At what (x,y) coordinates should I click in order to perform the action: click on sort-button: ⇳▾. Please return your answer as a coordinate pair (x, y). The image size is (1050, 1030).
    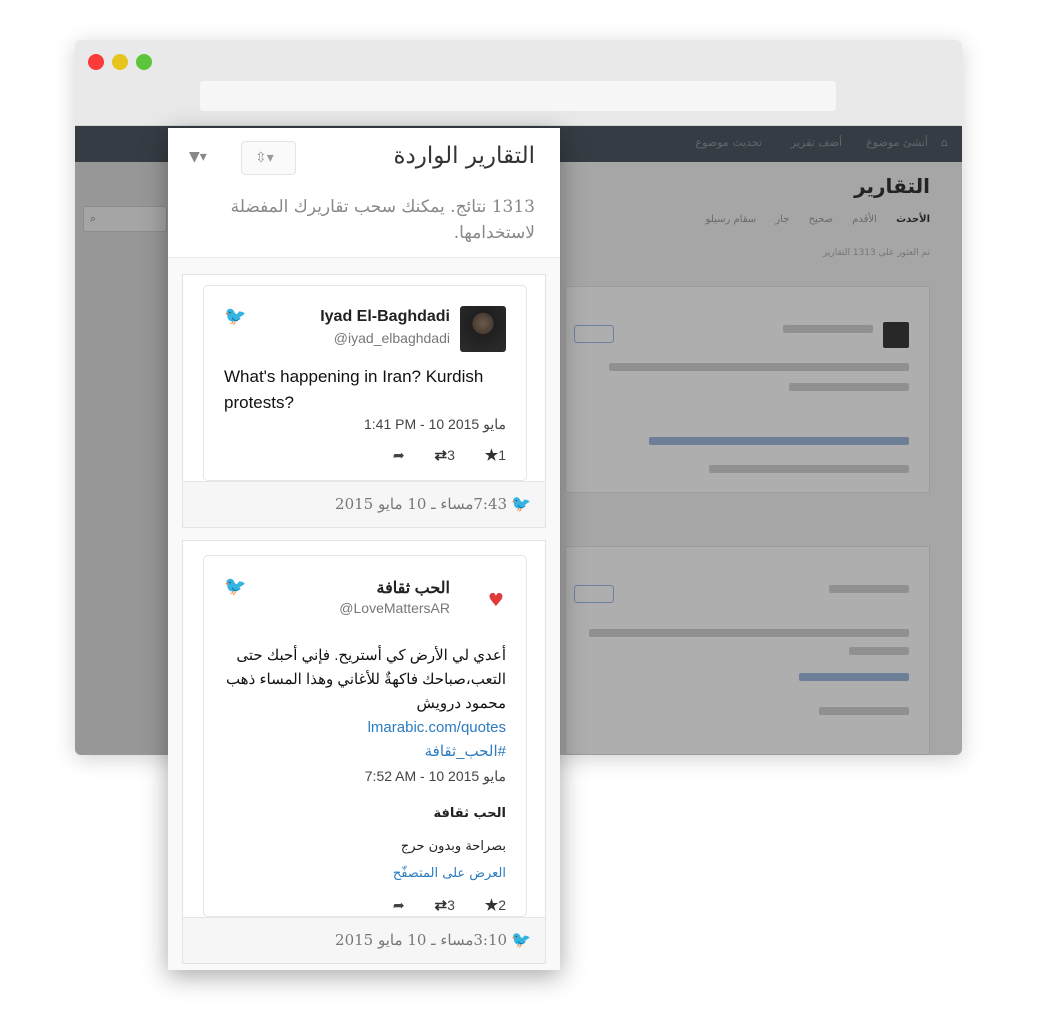
    Looking at the image, I should click on (268, 158).